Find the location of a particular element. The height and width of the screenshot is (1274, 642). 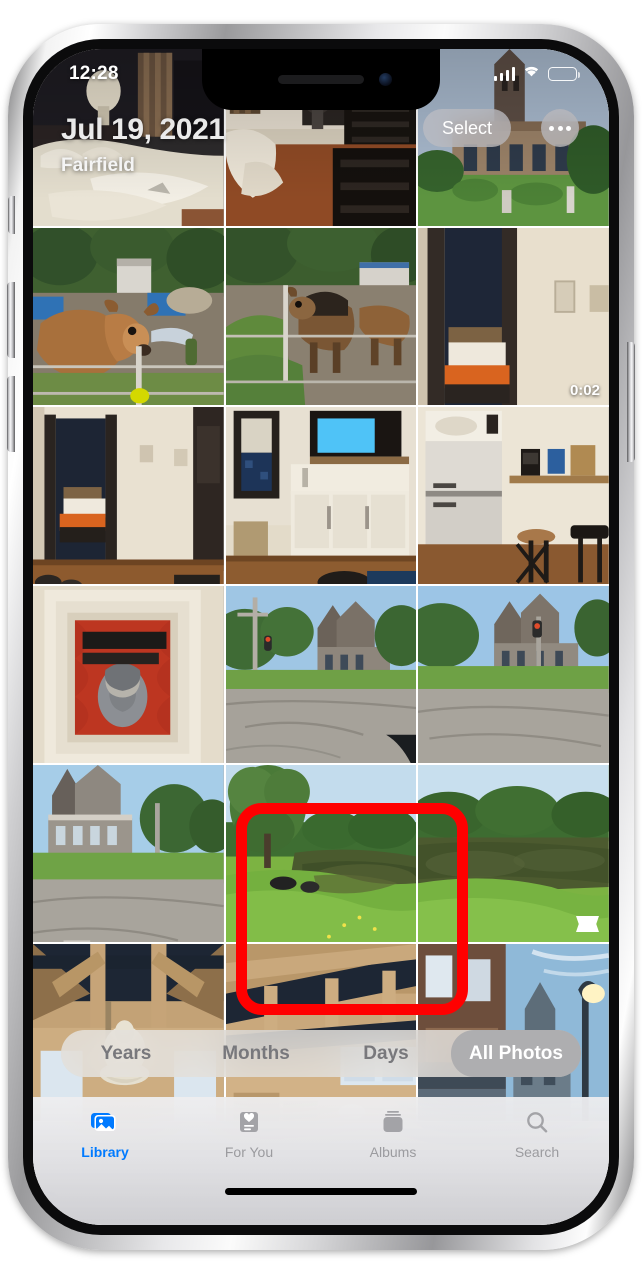

battery-icon is located at coordinates (564, 73).